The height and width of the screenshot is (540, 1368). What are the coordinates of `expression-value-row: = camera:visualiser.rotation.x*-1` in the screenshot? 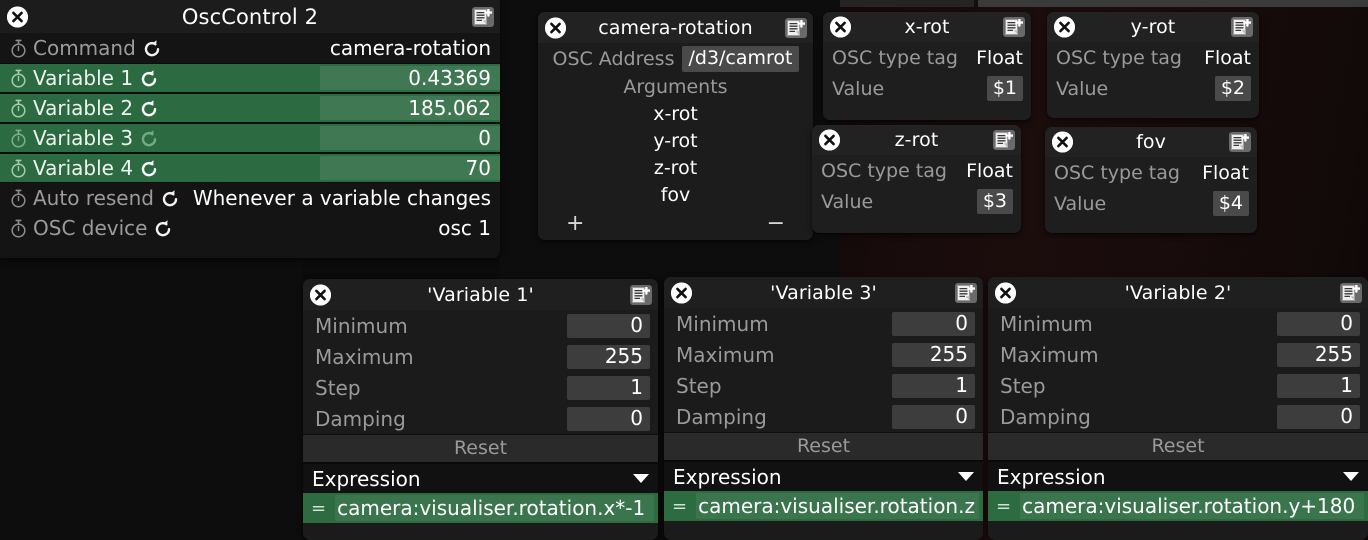 It's located at (480, 508).